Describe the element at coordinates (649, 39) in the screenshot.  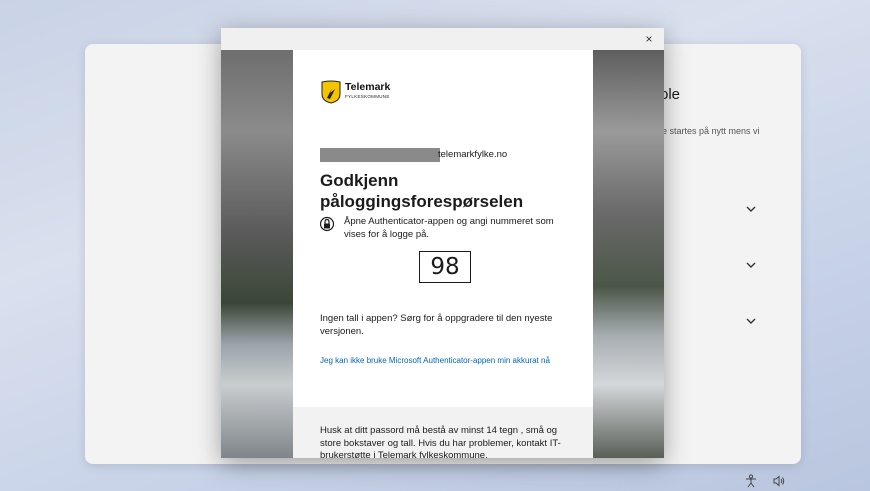
I see `close-button: ×` at that location.